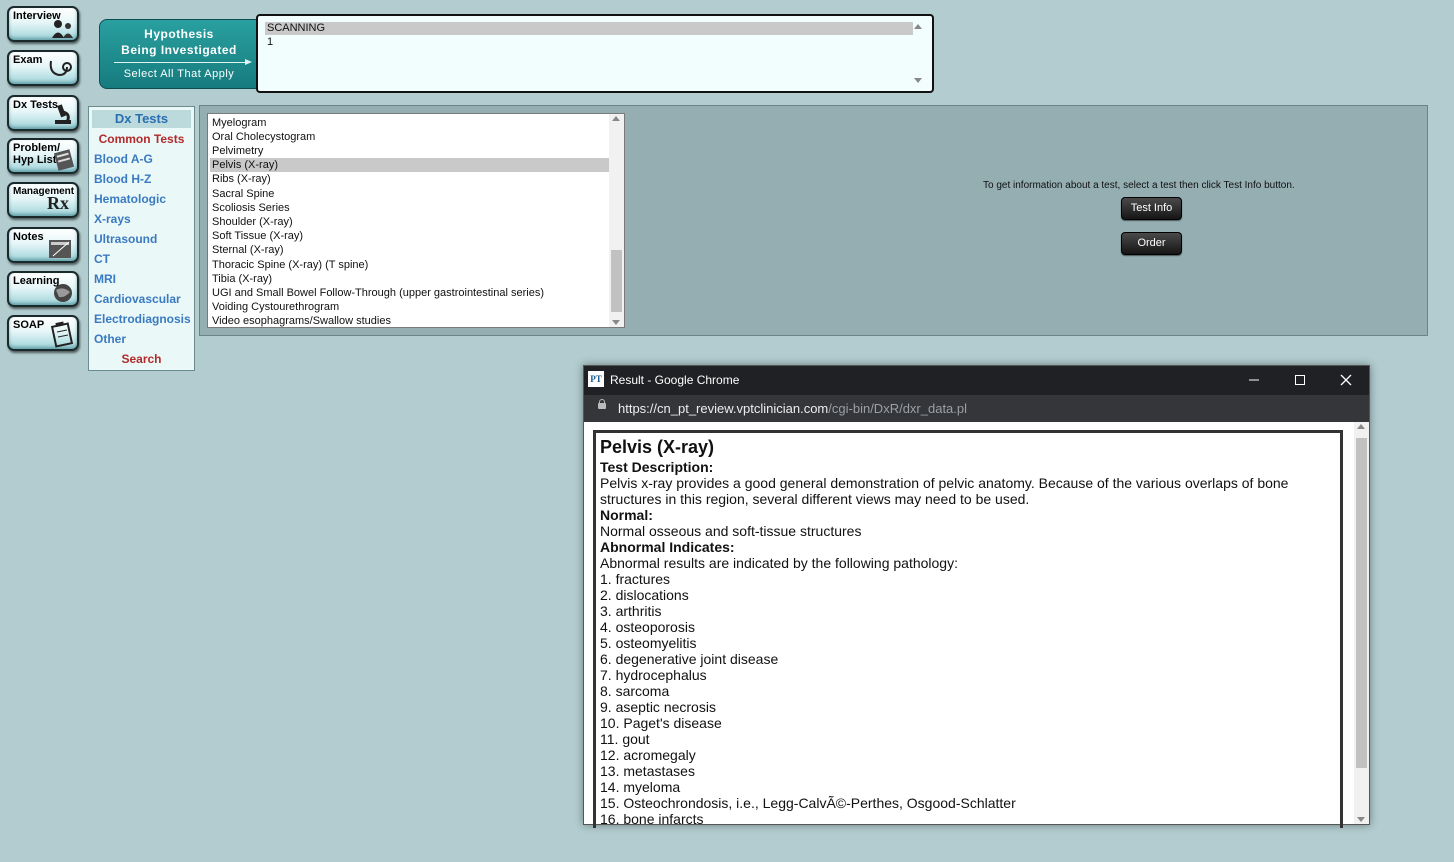 Image resolution: width=1454 pixels, height=862 pixels. I want to click on abnormal-label: Abnormal Indicates:, so click(667, 547).